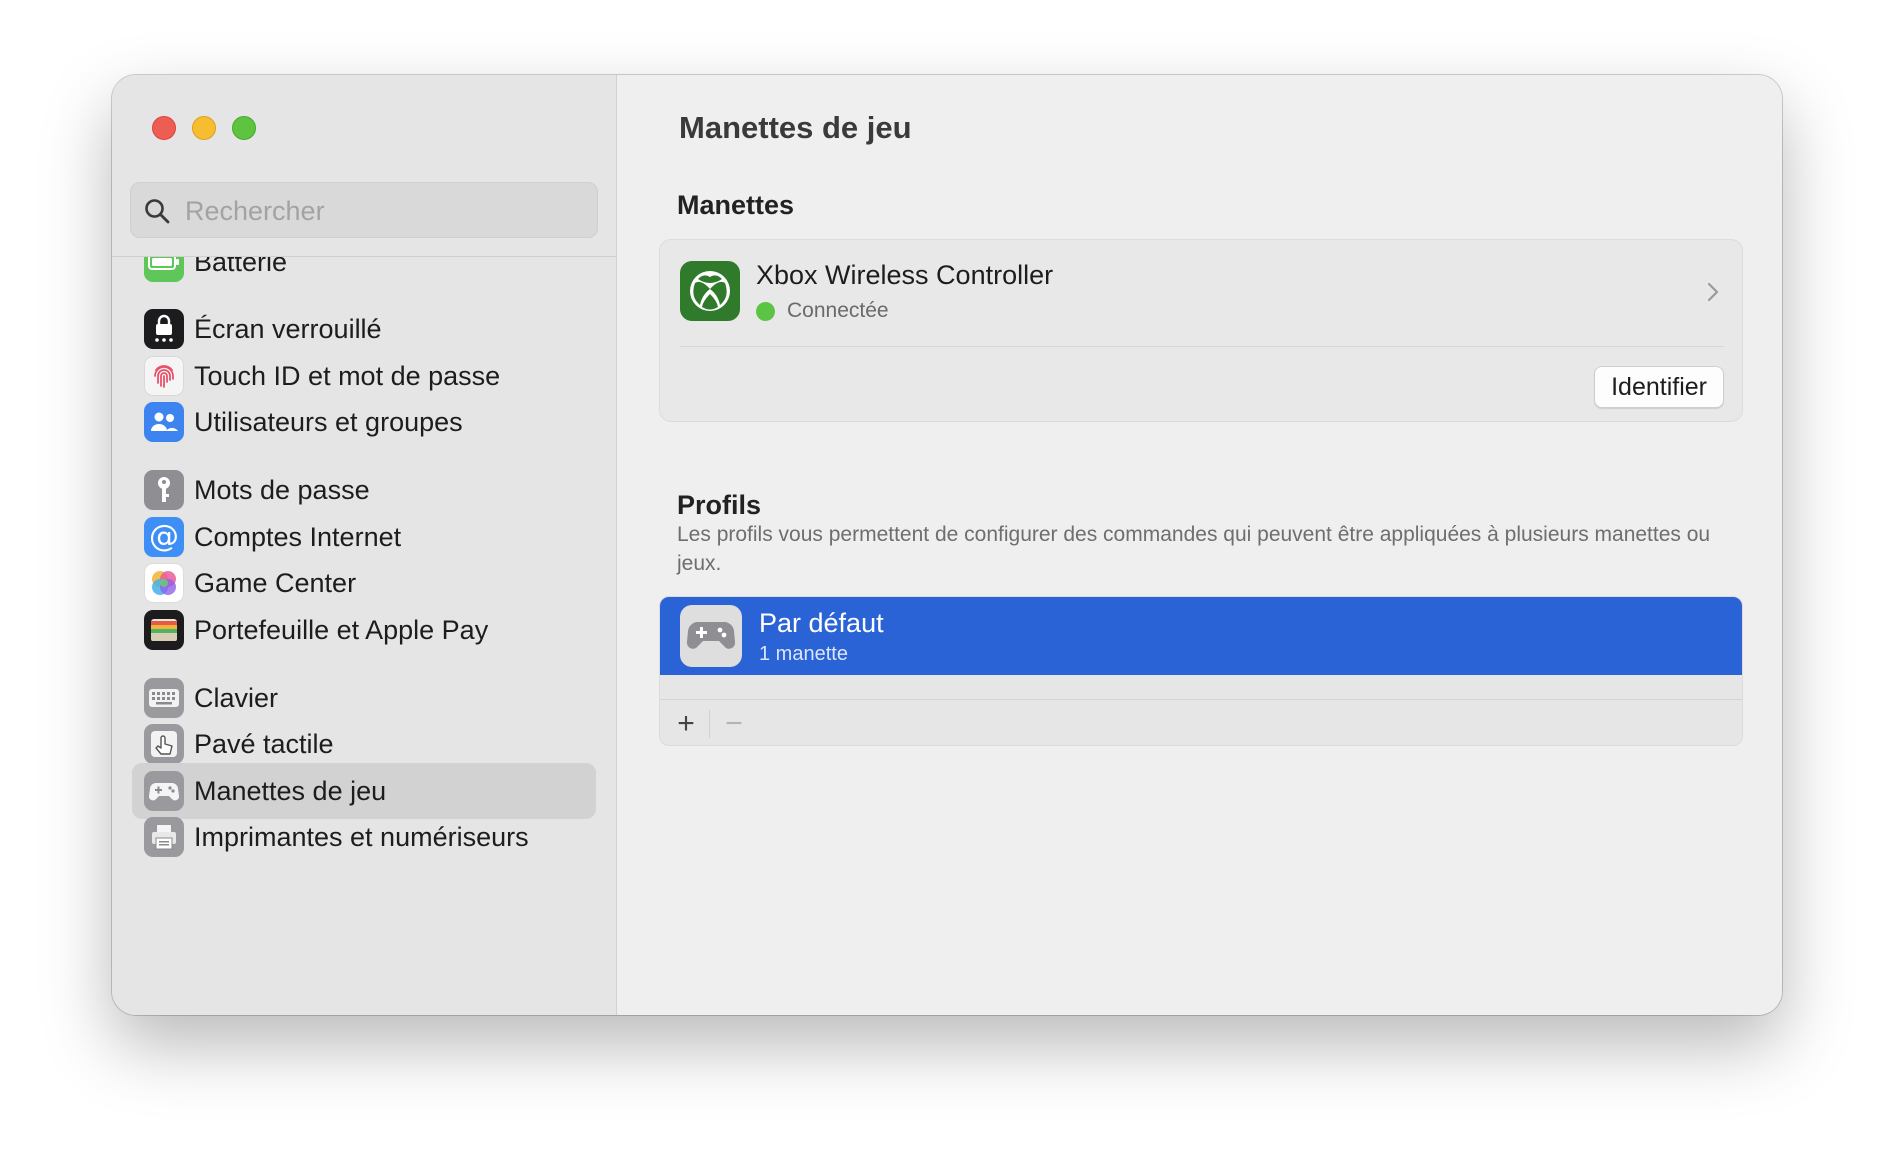 The width and height of the screenshot is (1894, 1164). I want to click on search-field, so click(364, 210).